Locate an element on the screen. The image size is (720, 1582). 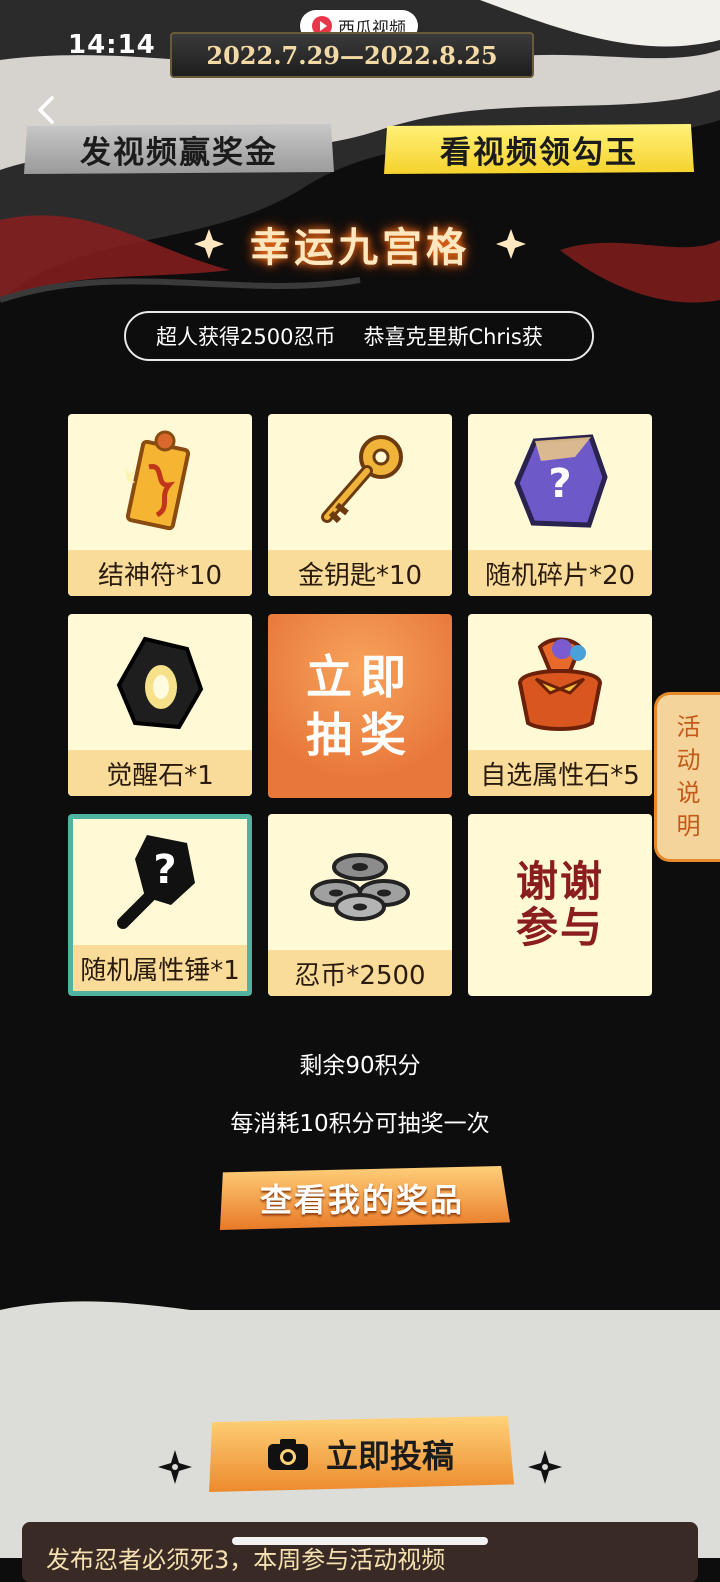
prize-cell-attribute-stone: 自选属性石*5 is located at coordinates (560, 705).